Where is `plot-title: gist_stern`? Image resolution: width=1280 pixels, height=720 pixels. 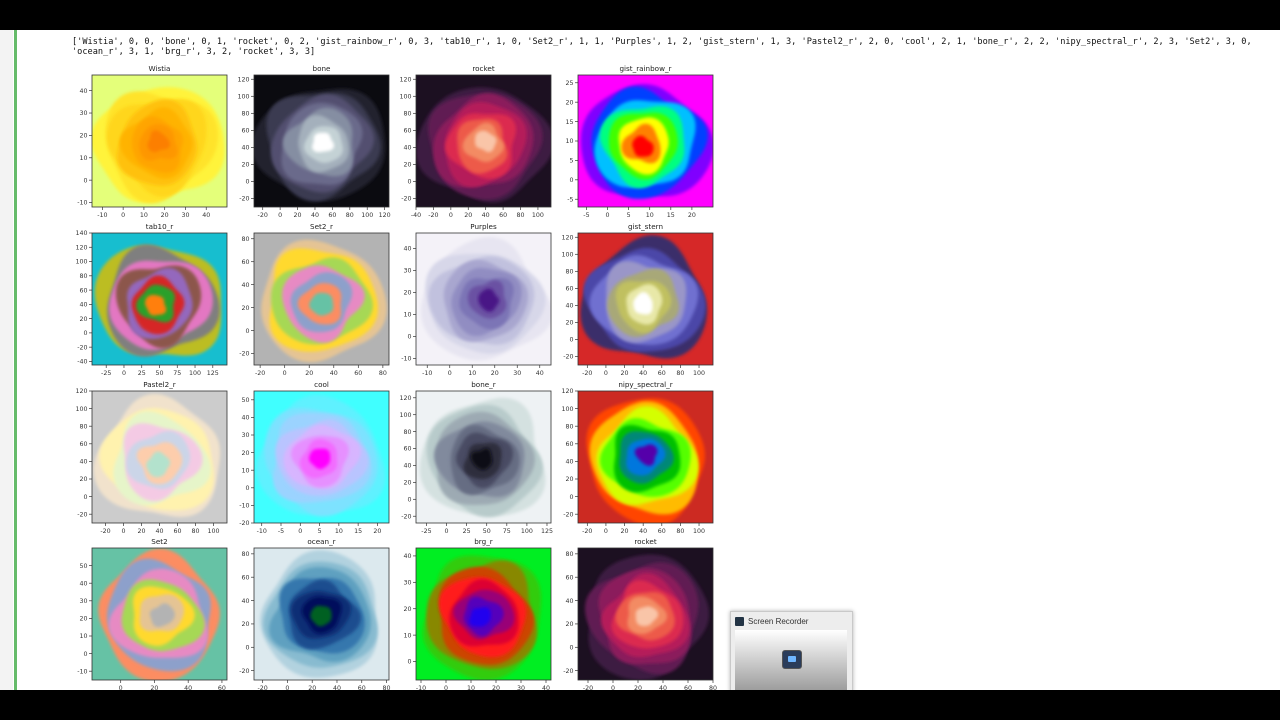 plot-title: gist_stern is located at coordinates (645, 226).